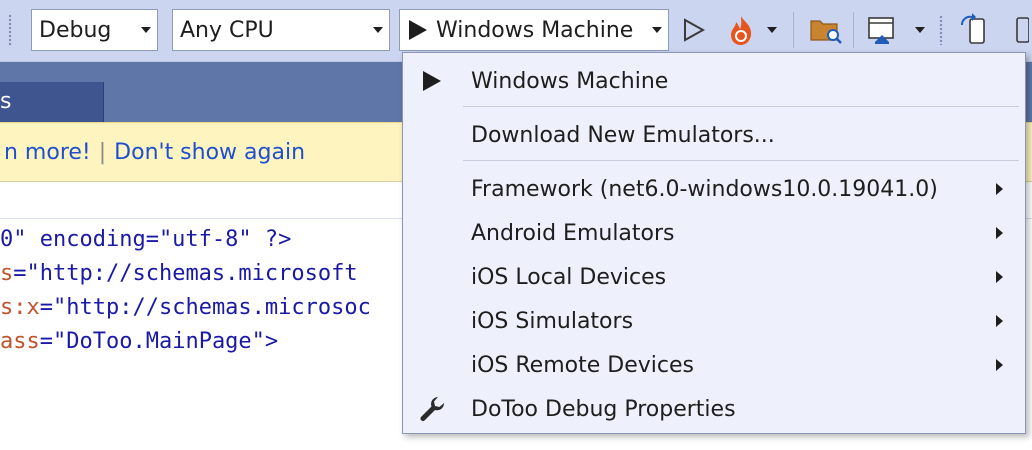 This screenshot has height=450, width=1032. I want to click on hot-reload-button, so click(741, 30).